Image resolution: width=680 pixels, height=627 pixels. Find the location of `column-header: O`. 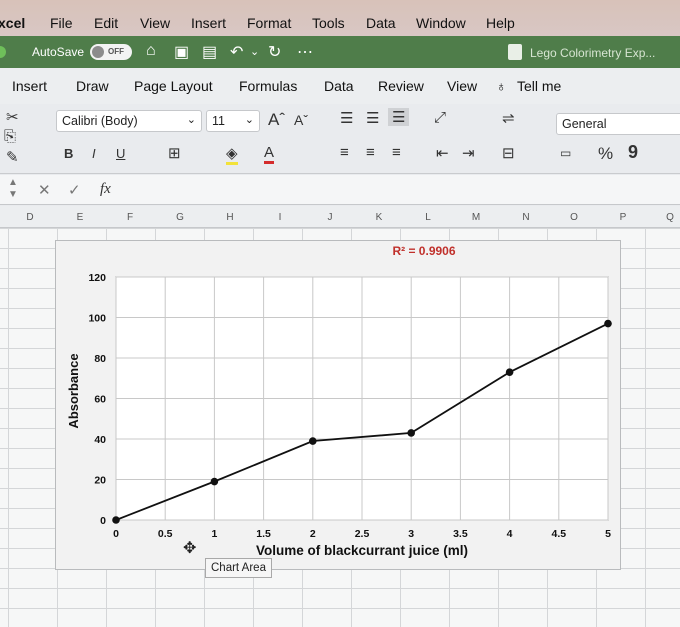

column-header: O is located at coordinates (574, 217).